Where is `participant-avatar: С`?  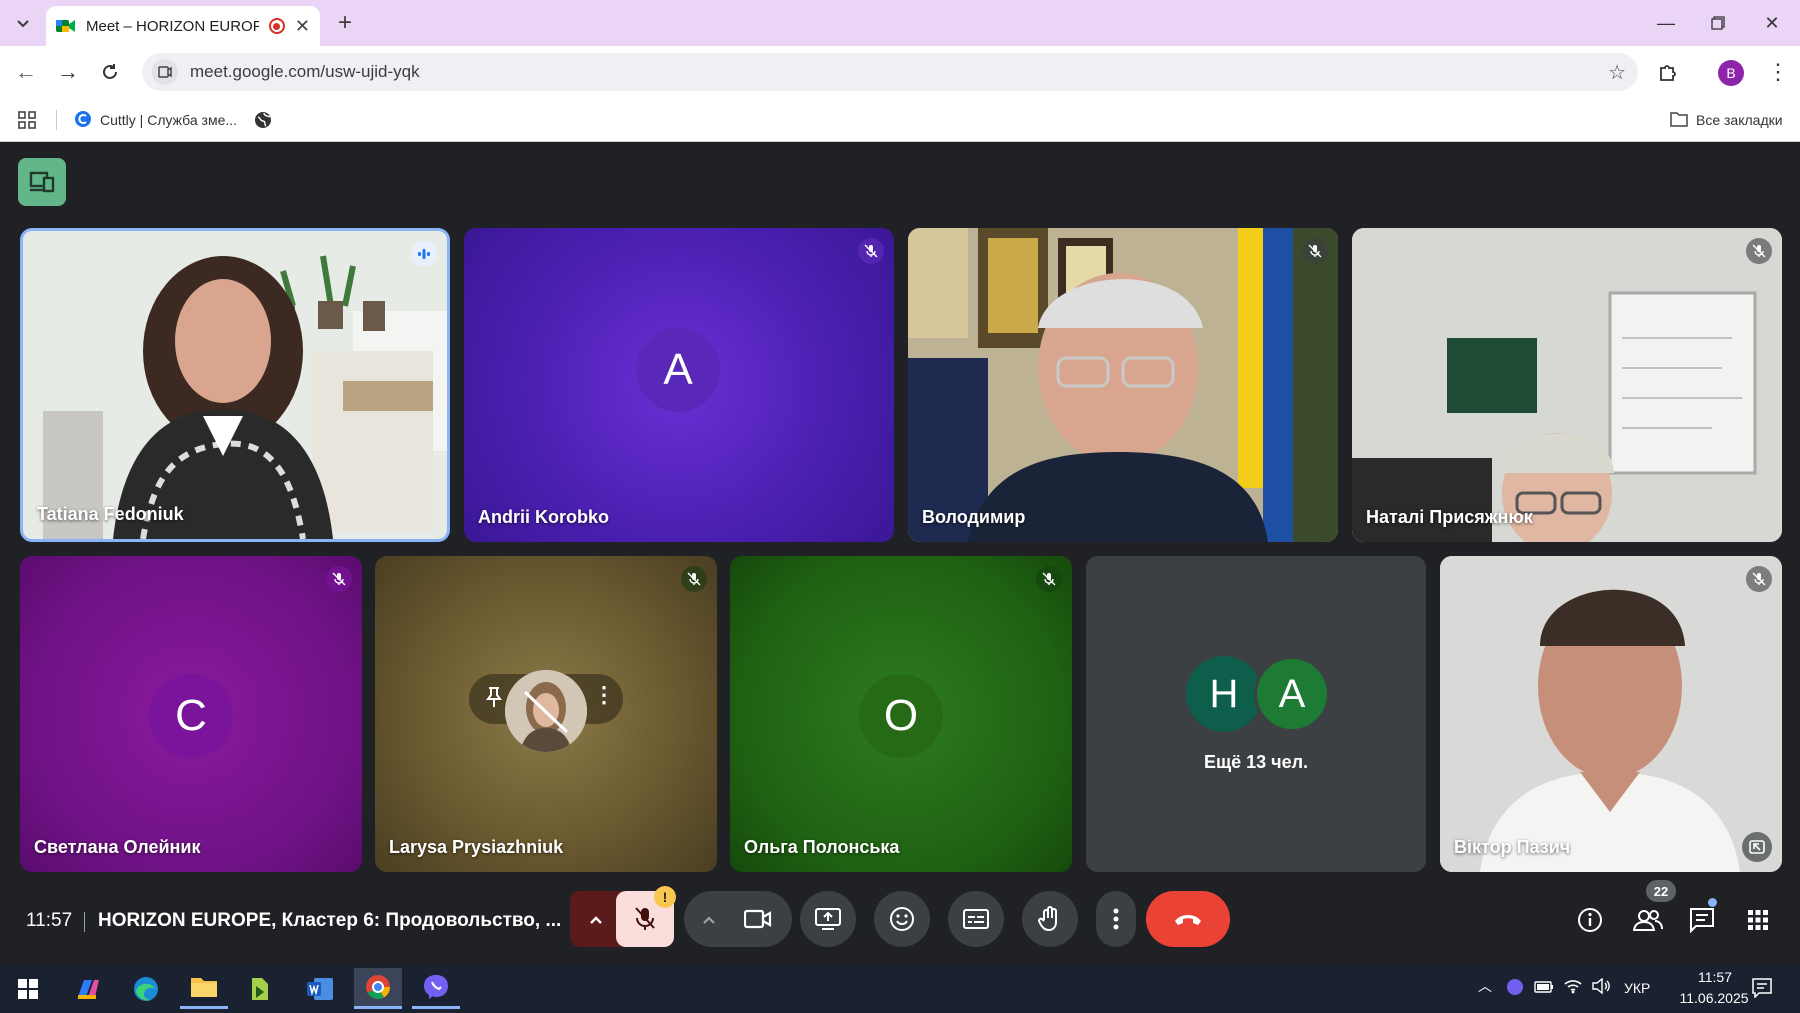 participant-avatar: С is located at coordinates (191, 716).